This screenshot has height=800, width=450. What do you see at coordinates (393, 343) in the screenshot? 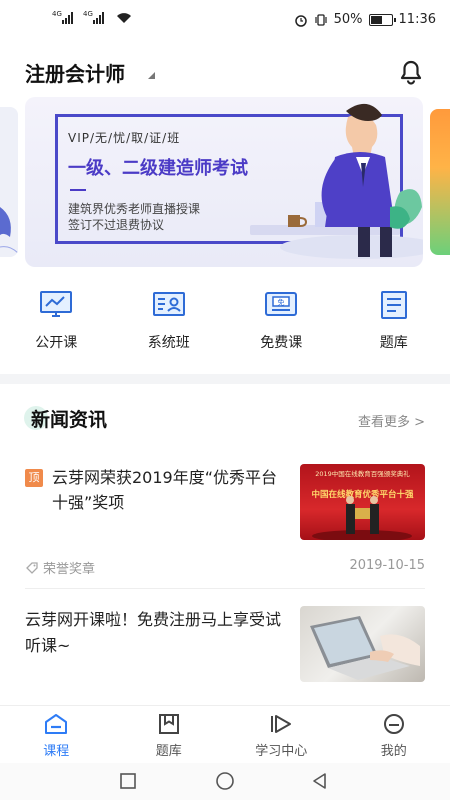
I see `quick-nav-label: 题库` at bounding box center [393, 343].